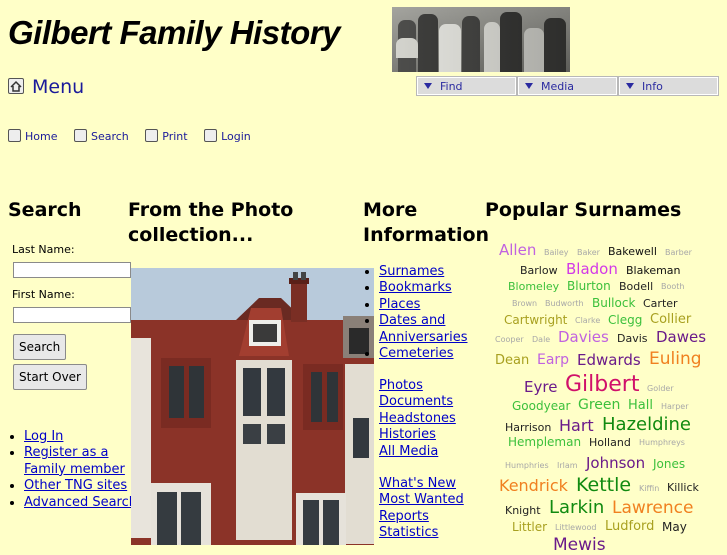  What do you see at coordinates (613, 303) in the screenshot?
I see `surname-link: Bullock` at bounding box center [613, 303].